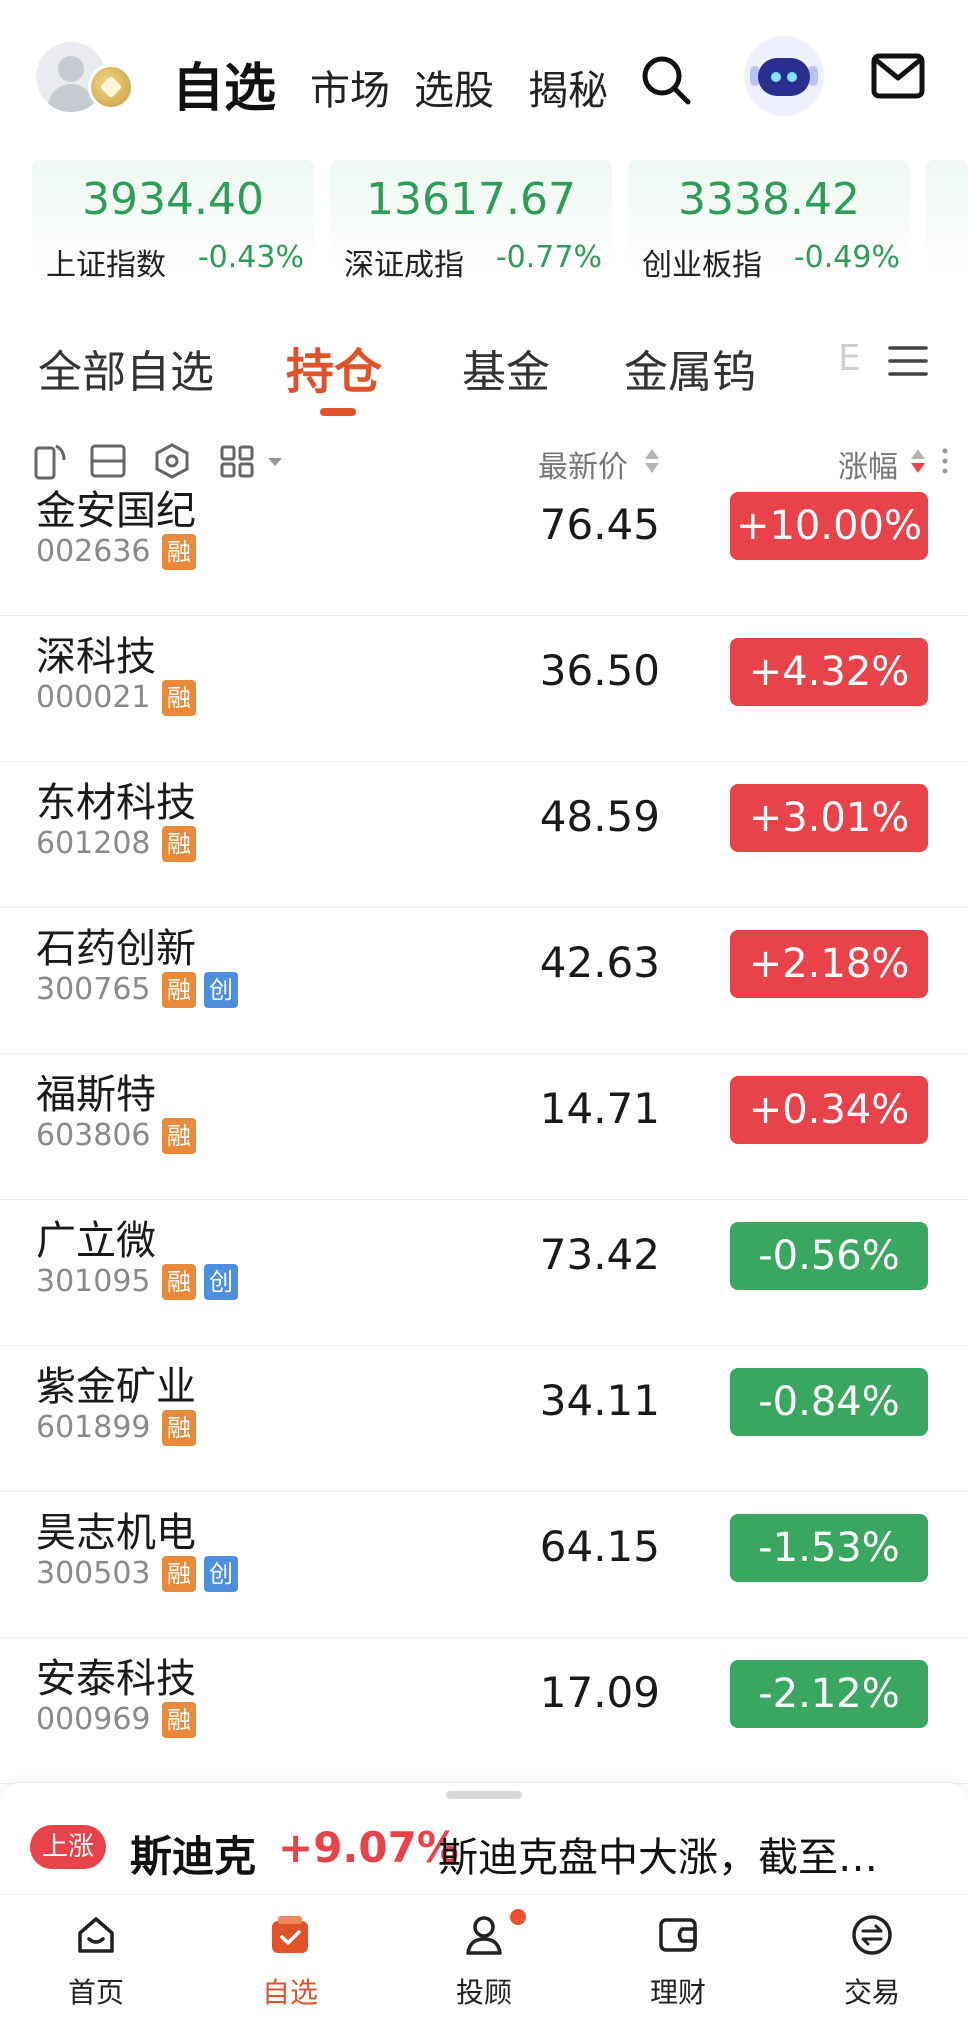  Describe the element at coordinates (829, 1694) in the screenshot. I see `change-pill: -2.12%` at that location.